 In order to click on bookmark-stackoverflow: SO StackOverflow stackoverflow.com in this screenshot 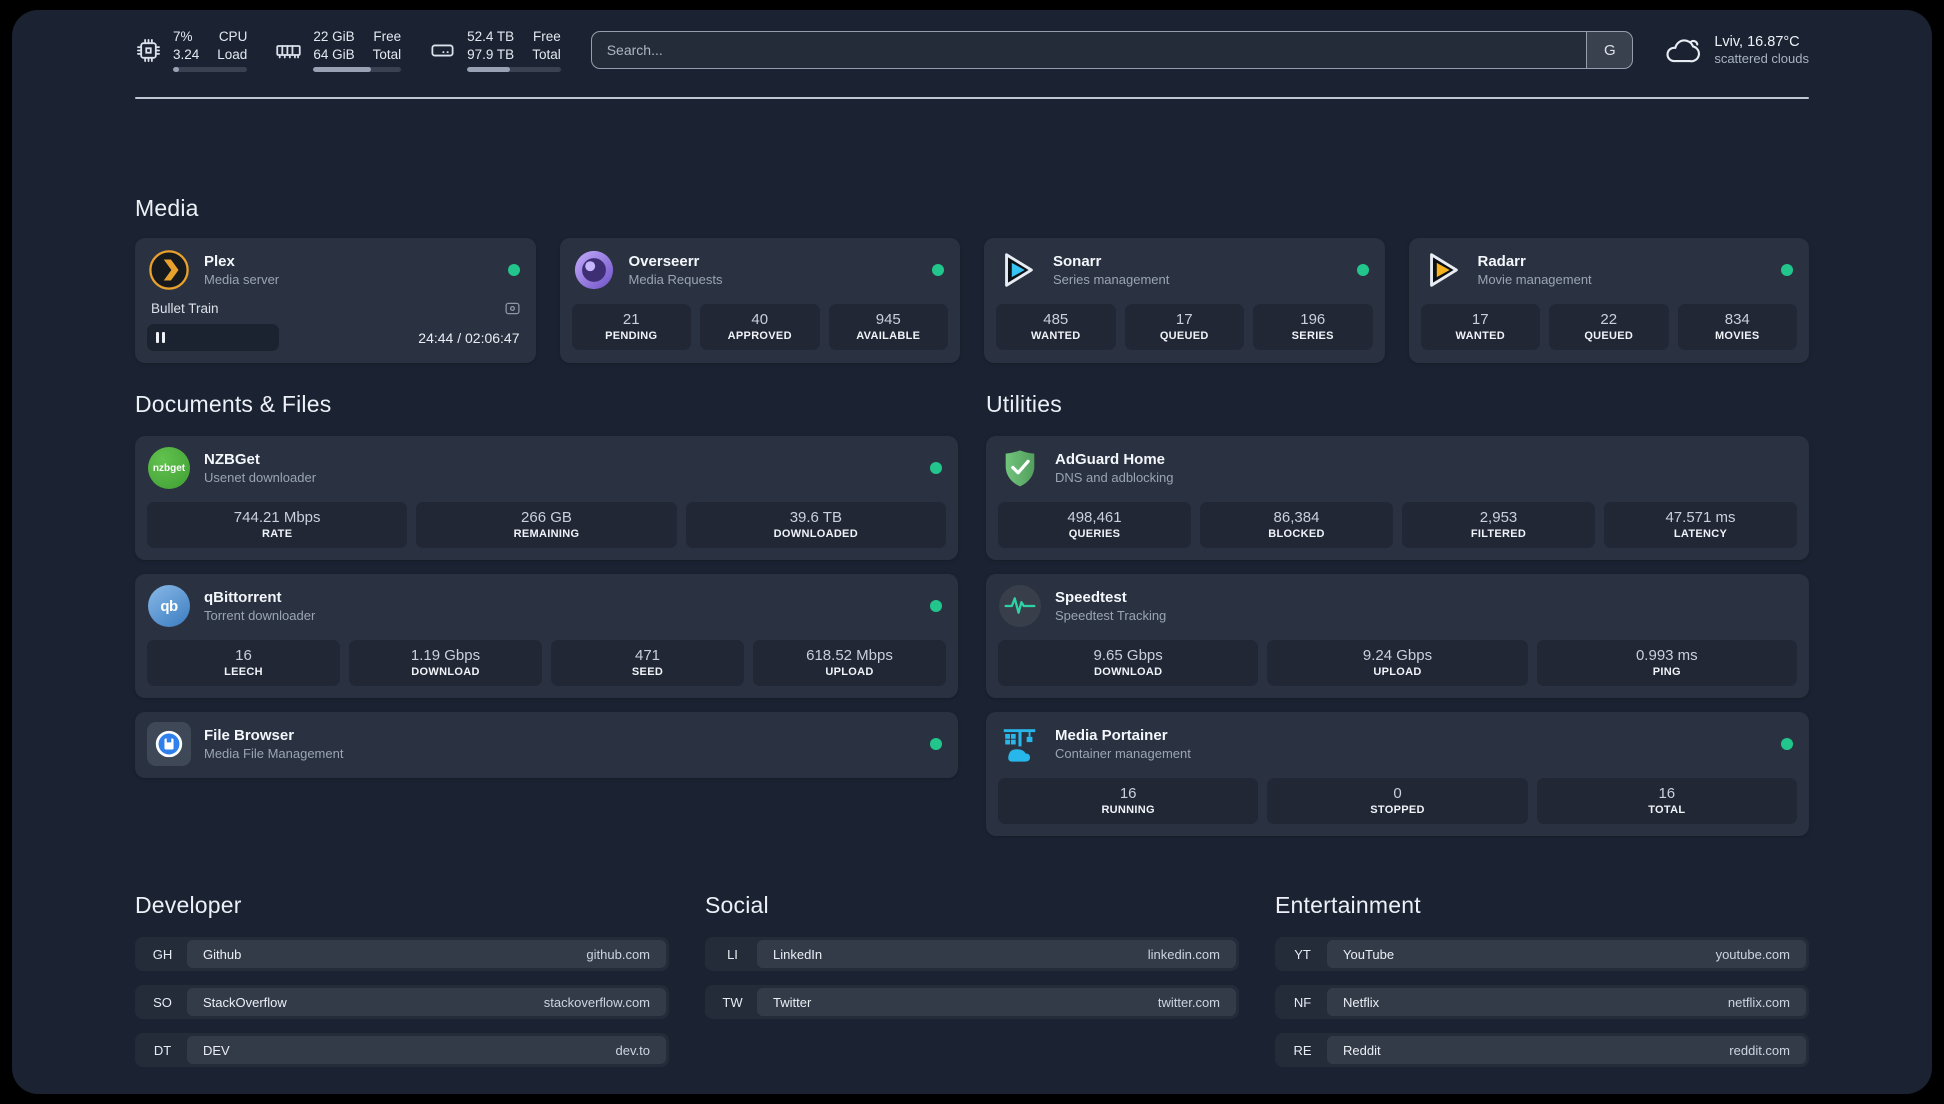, I will do `click(402, 1002)`.